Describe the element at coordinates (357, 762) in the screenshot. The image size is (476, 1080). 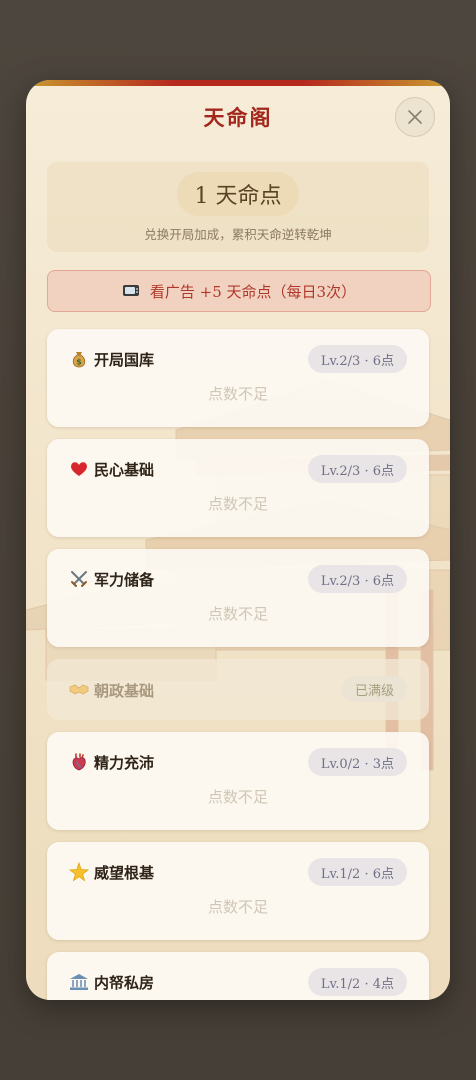
I see `perk-level-badge: Lv.0/2 · 3点` at that location.